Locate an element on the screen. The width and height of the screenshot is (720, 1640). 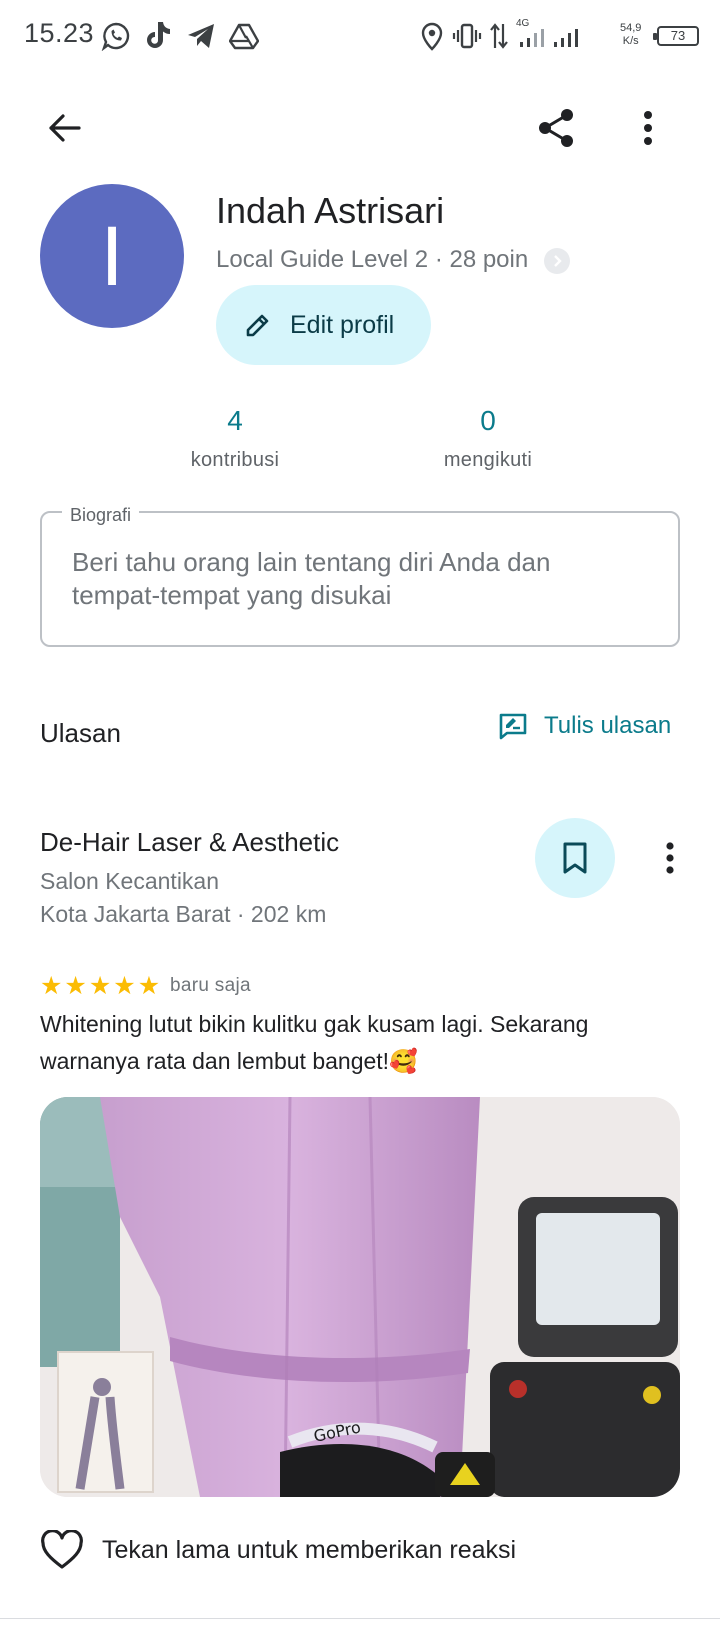
review-more-button is located at coordinates (670, 858).